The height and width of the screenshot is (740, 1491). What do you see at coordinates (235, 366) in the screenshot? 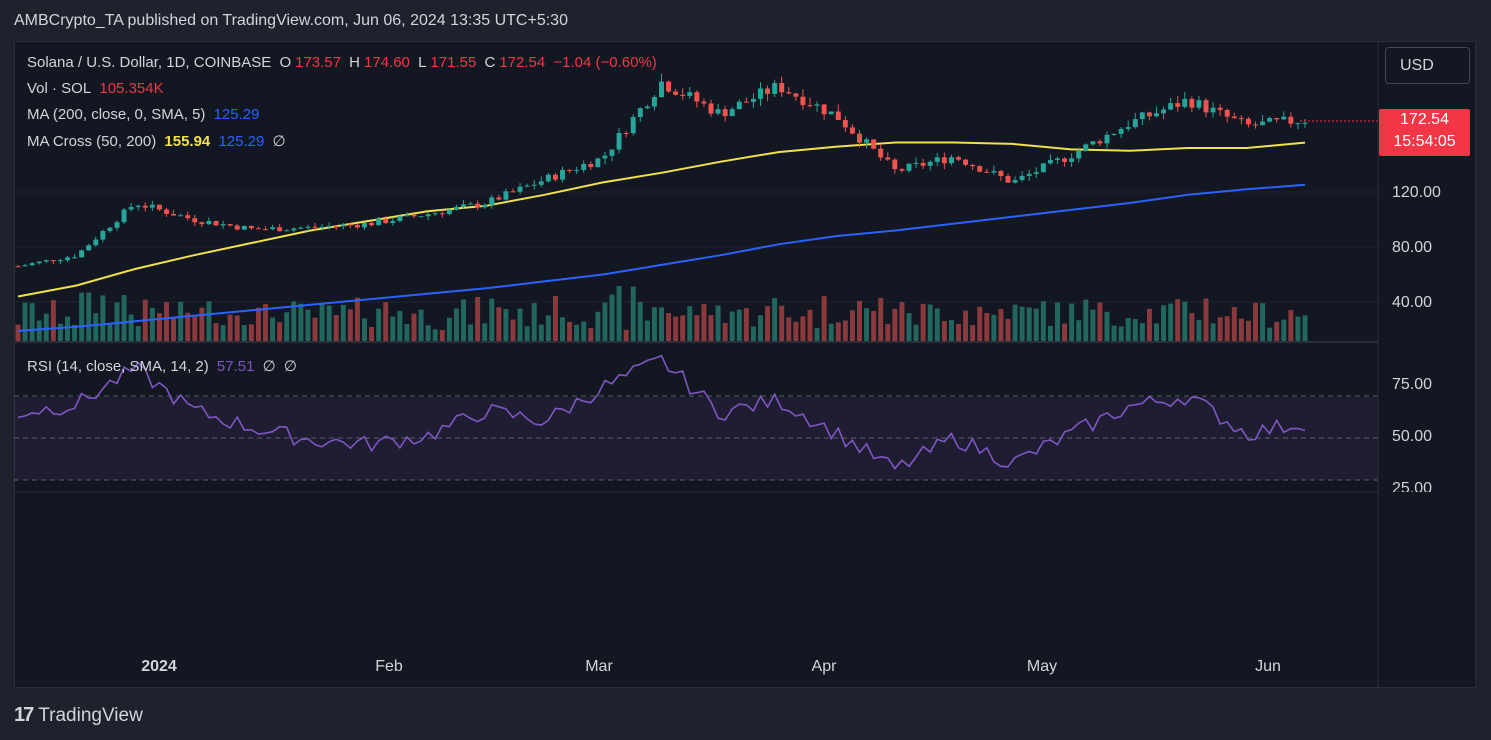
I see `rsi-value: 57.51` at bounding box center [235, 366].